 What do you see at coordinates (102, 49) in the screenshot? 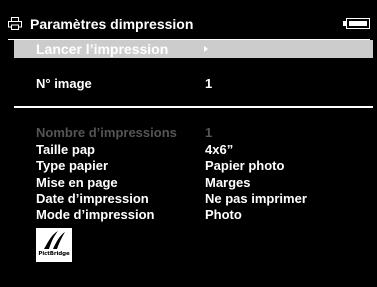
I see `launch-print-label: Lancer l’impression` at bounding box center [102, 49].